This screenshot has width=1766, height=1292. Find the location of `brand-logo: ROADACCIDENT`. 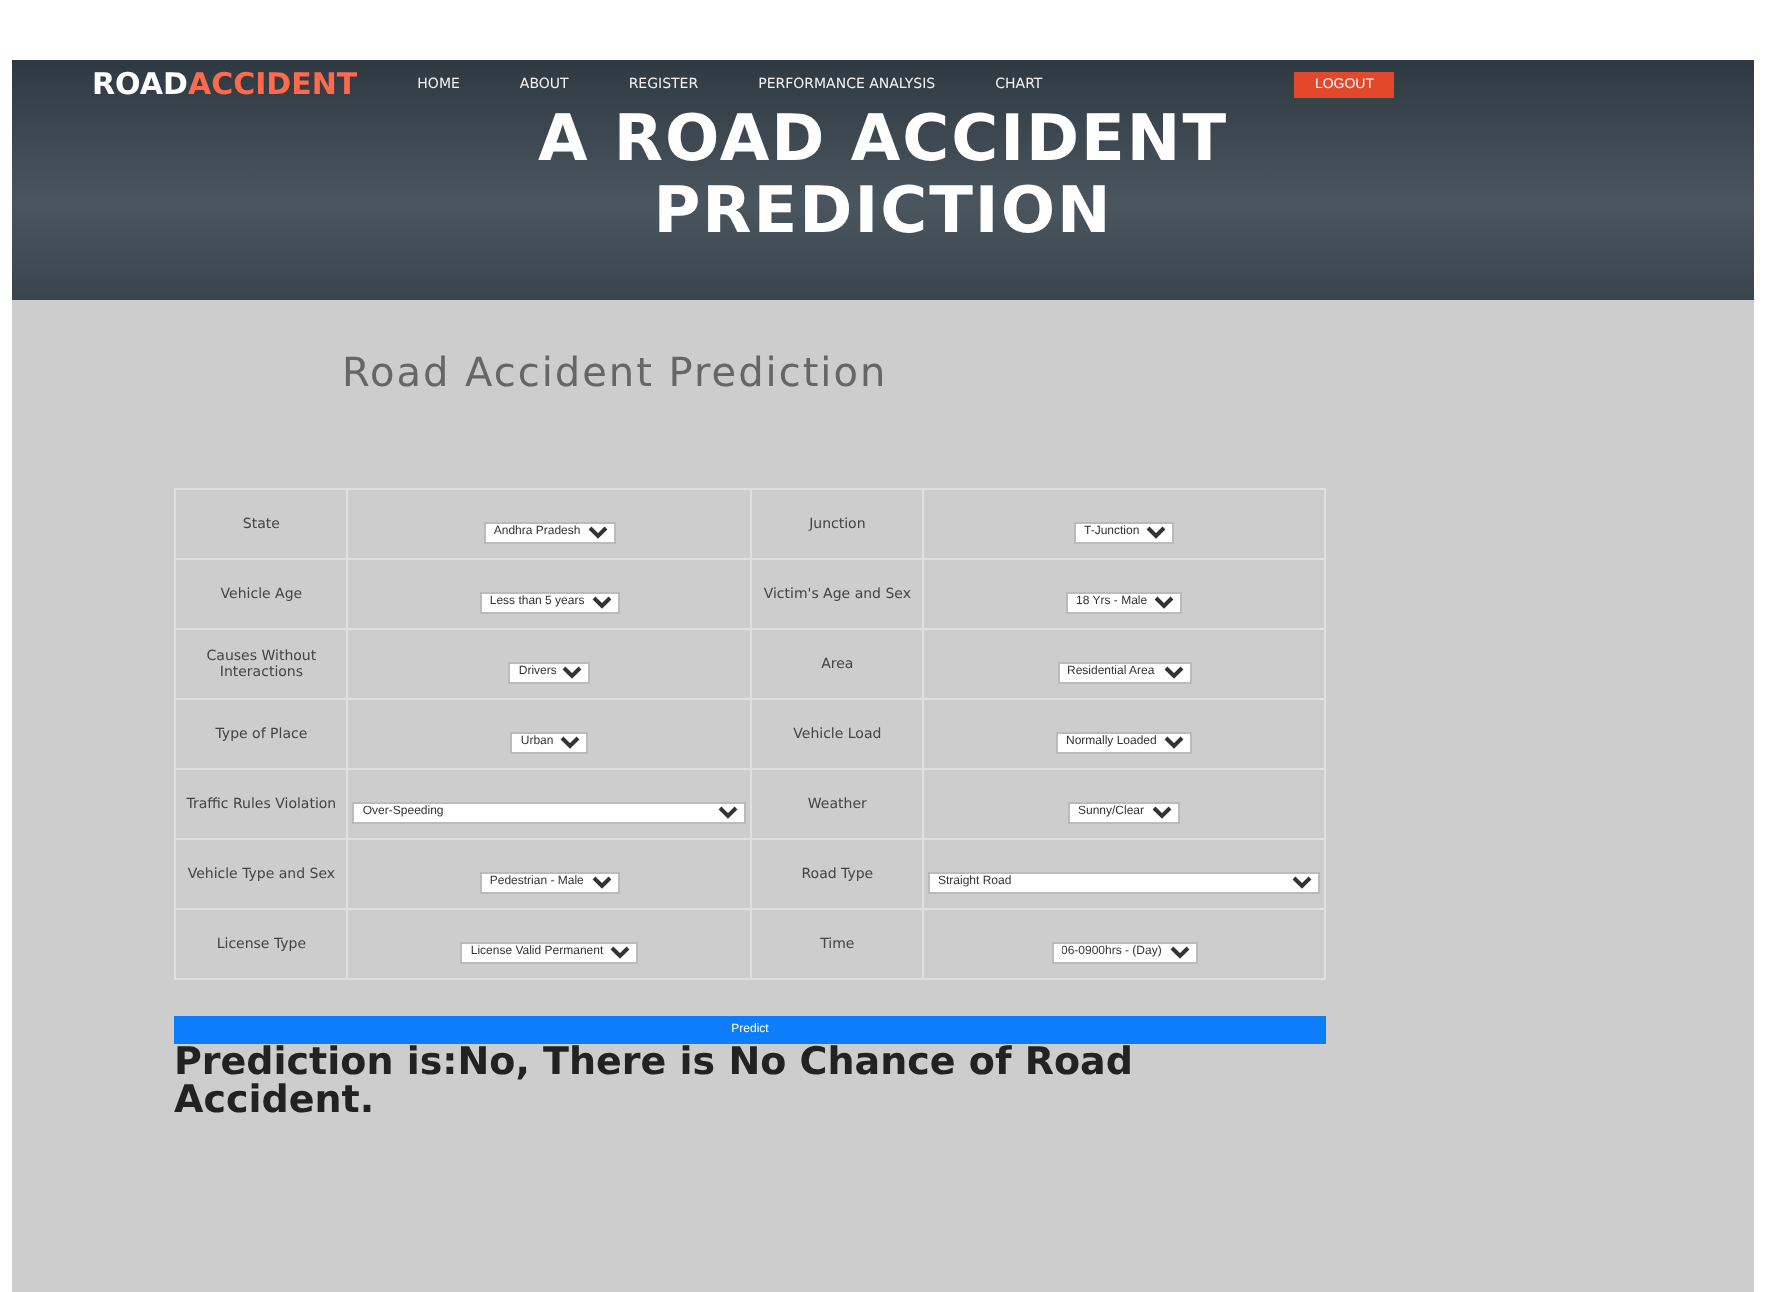

brand-logo: ROADACCIDENT is located at coordinates (225, 84).